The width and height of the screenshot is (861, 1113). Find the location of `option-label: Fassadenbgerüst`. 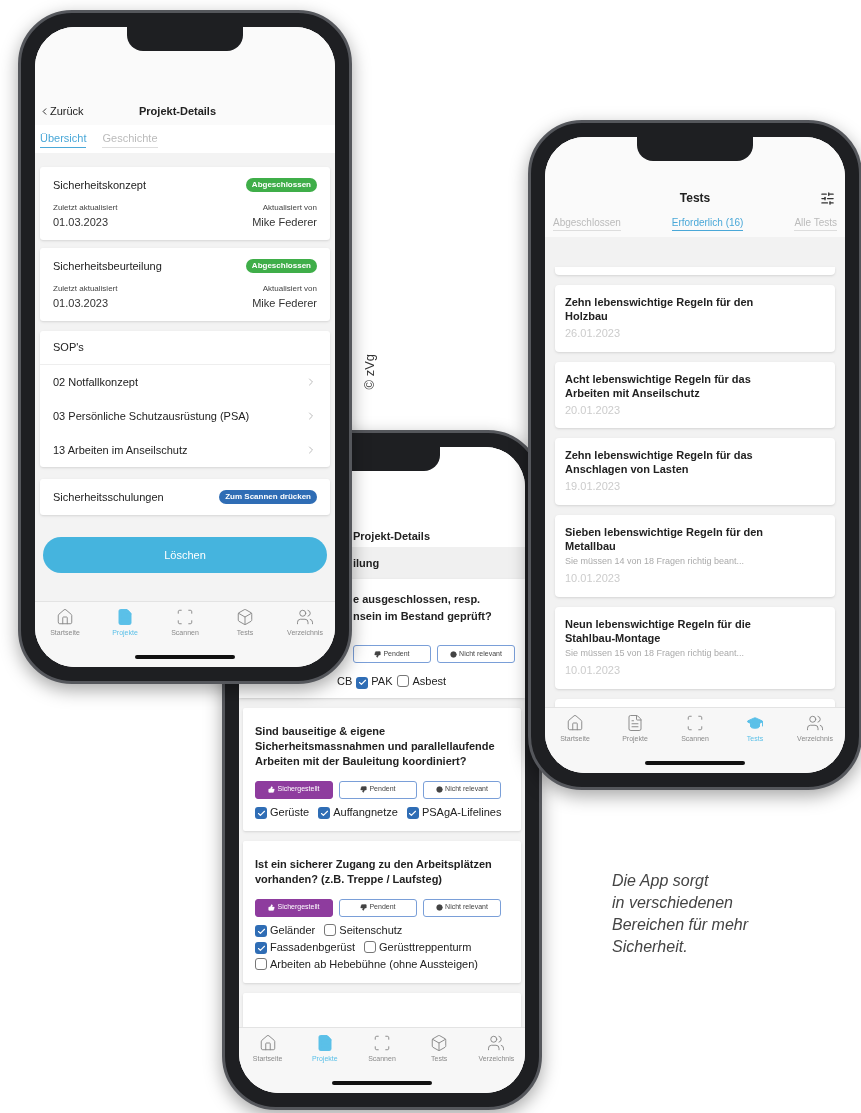

option-label: Fassadenbgerüst is located at coordinates (312, 946).